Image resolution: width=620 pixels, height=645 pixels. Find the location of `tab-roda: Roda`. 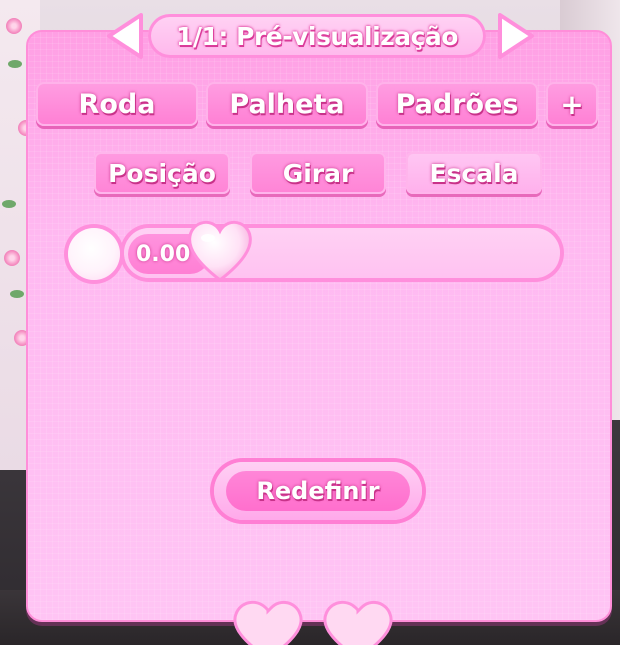

tab-roda: Roda is located at coordinates (117, 104).